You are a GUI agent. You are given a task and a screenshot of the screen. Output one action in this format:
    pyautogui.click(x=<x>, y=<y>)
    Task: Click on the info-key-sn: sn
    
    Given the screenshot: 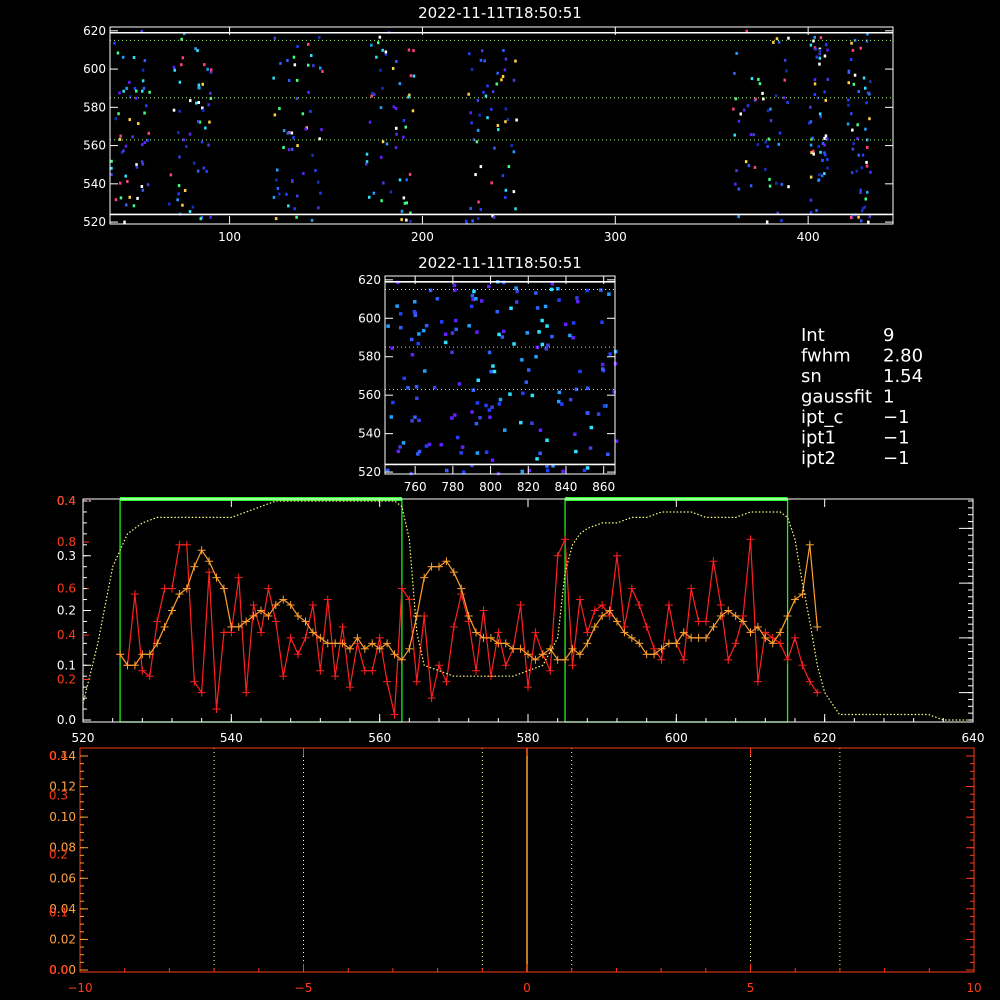 What is the action you would take?
    pyautogui.click(x=811, y=376)
    